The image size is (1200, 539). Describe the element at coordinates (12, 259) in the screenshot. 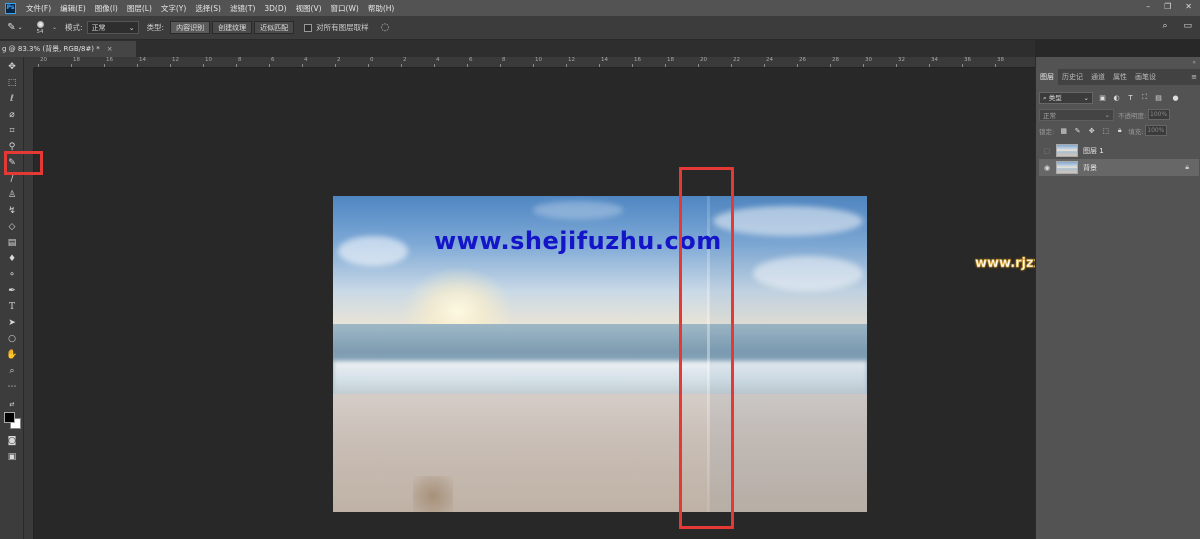

I see `blur-tool-icon: ♦` at that location.